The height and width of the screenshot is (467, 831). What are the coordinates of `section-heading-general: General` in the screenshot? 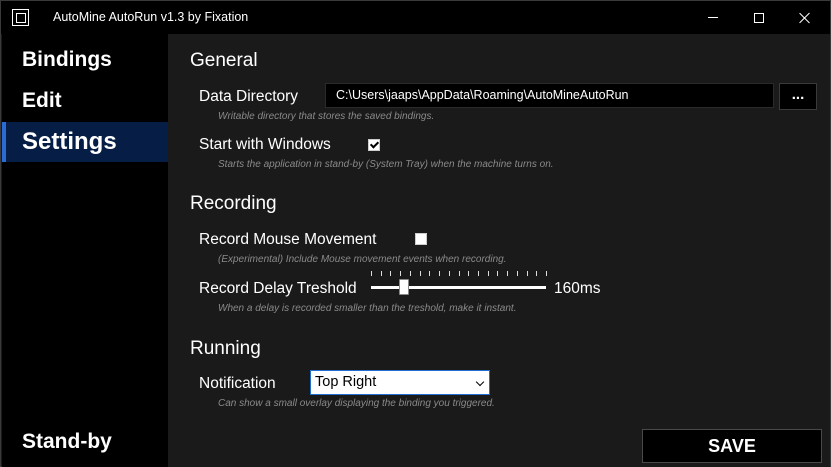 It's located at (224, 60).